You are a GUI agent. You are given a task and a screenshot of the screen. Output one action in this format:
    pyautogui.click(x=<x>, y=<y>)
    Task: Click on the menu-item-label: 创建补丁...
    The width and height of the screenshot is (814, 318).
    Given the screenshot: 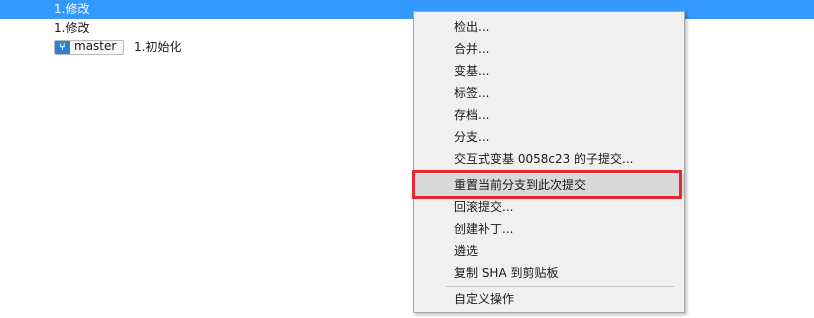 What is the action you would take?
    pyautogui.click(x=484, y=229)
    